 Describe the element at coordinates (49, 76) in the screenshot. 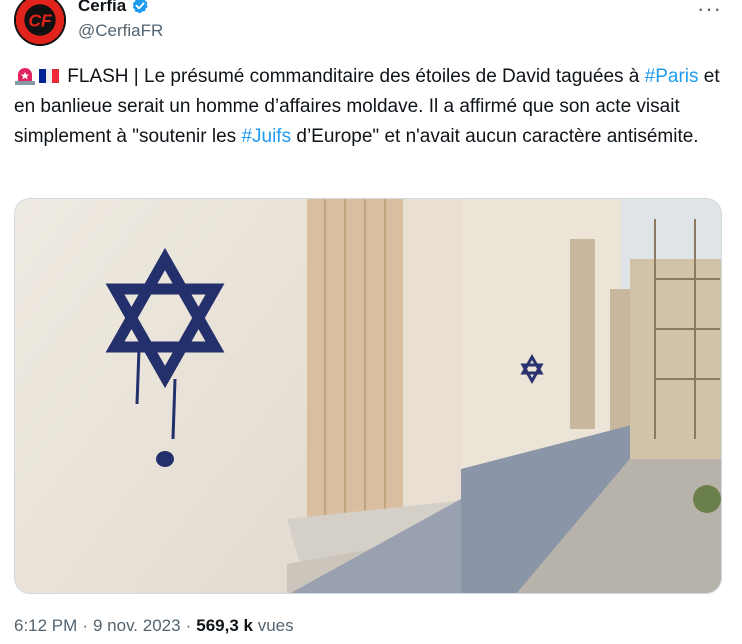

I see `france-flag-emoji` at that location.